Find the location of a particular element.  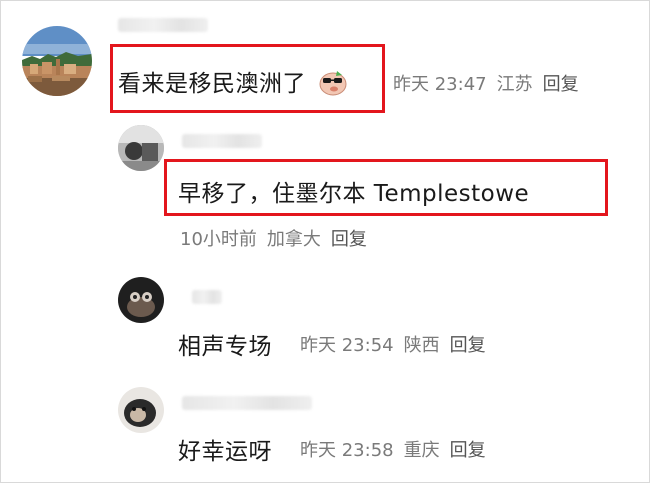

avatar-landscape-image is located at coordinates (57, 61).